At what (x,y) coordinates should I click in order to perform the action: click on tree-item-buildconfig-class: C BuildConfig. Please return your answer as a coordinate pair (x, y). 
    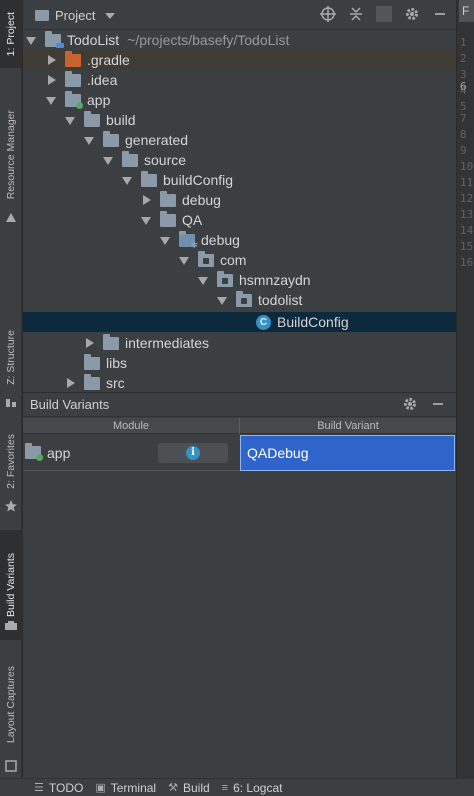
    Looking at the image, I should click on (239, 322).